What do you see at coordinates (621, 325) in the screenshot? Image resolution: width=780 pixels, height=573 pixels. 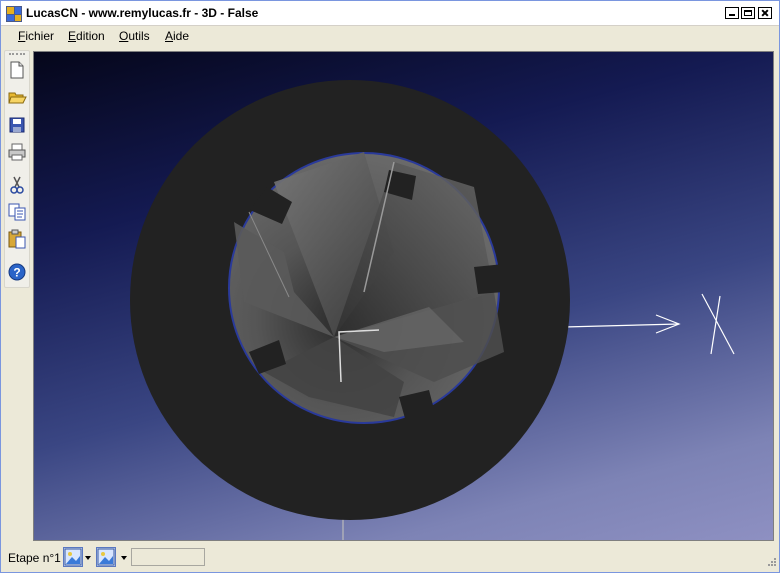 I see `x-axis-line` at bounding box center [621, 325].